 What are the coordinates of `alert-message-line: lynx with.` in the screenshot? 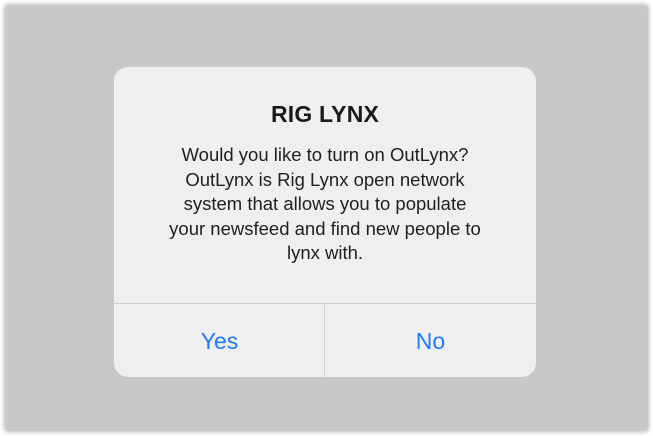 It's located at (325, 252).